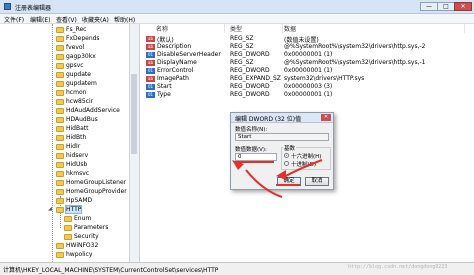 This screenshot has height=275, width=474. Describe the element at coordinates (64, 165) in the screenshot. I see `tree-item: HidUsb` at that location.